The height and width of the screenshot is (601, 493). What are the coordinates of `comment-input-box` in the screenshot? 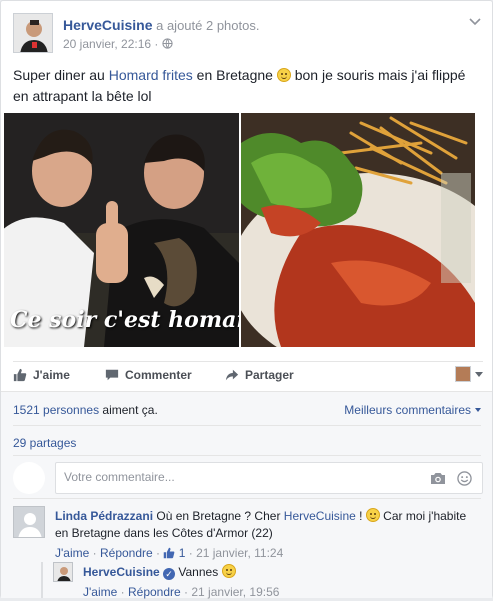 It's located at (269, 478).